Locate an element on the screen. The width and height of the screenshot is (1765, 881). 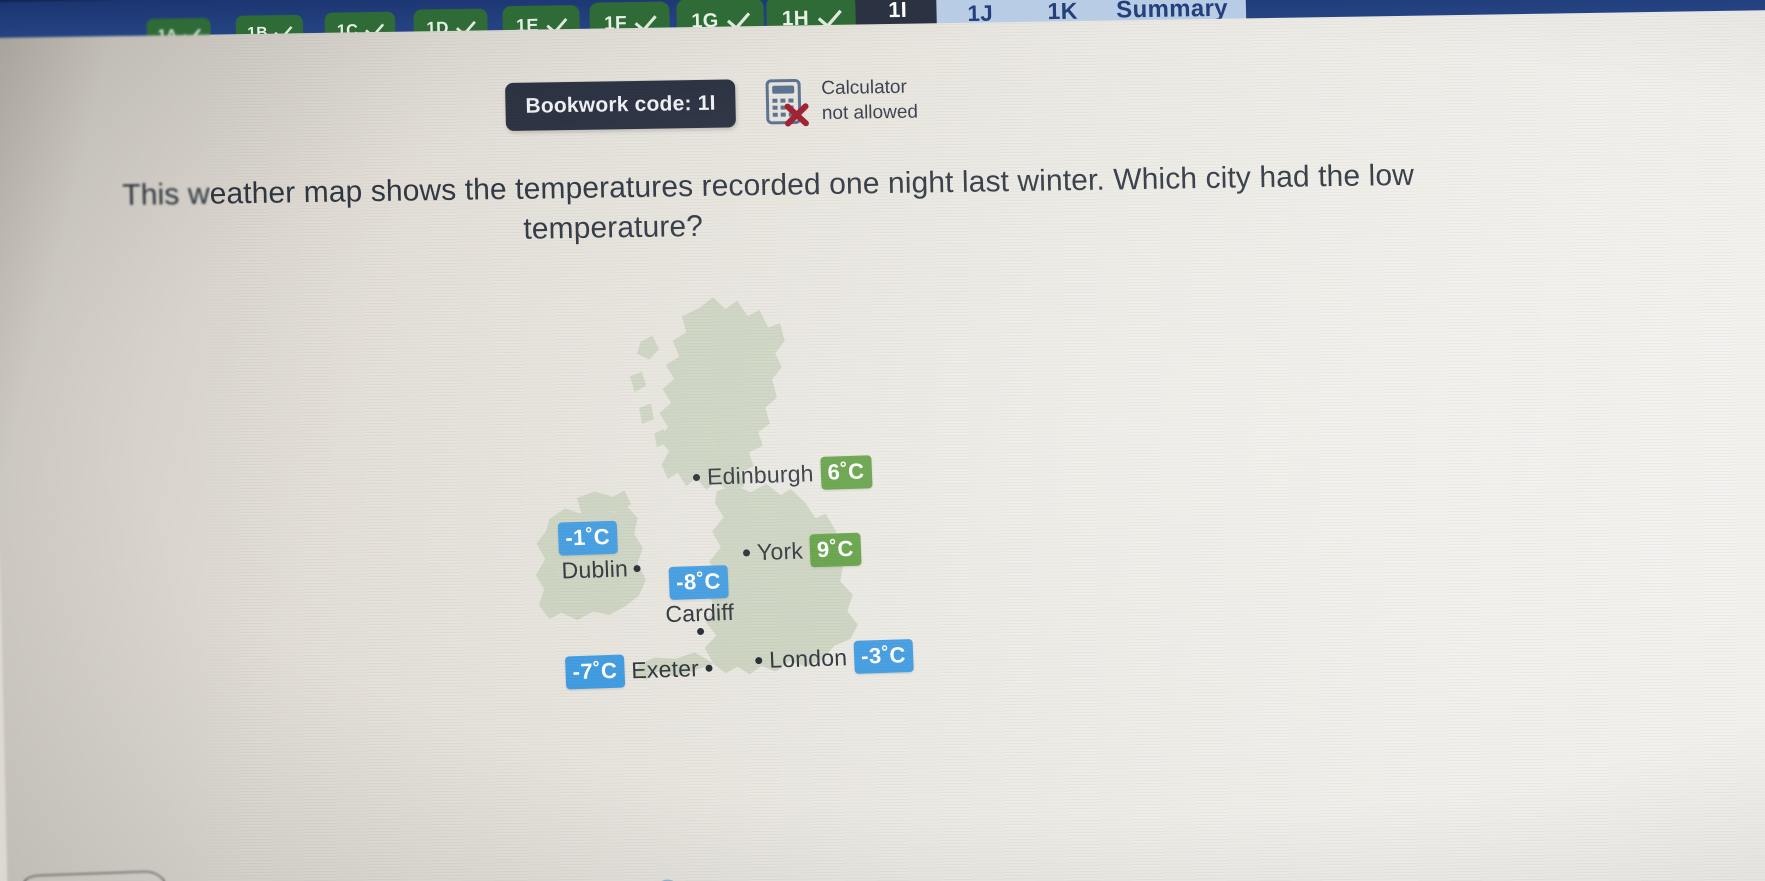
tab-label: 1I is located at coordinates (898, 11).